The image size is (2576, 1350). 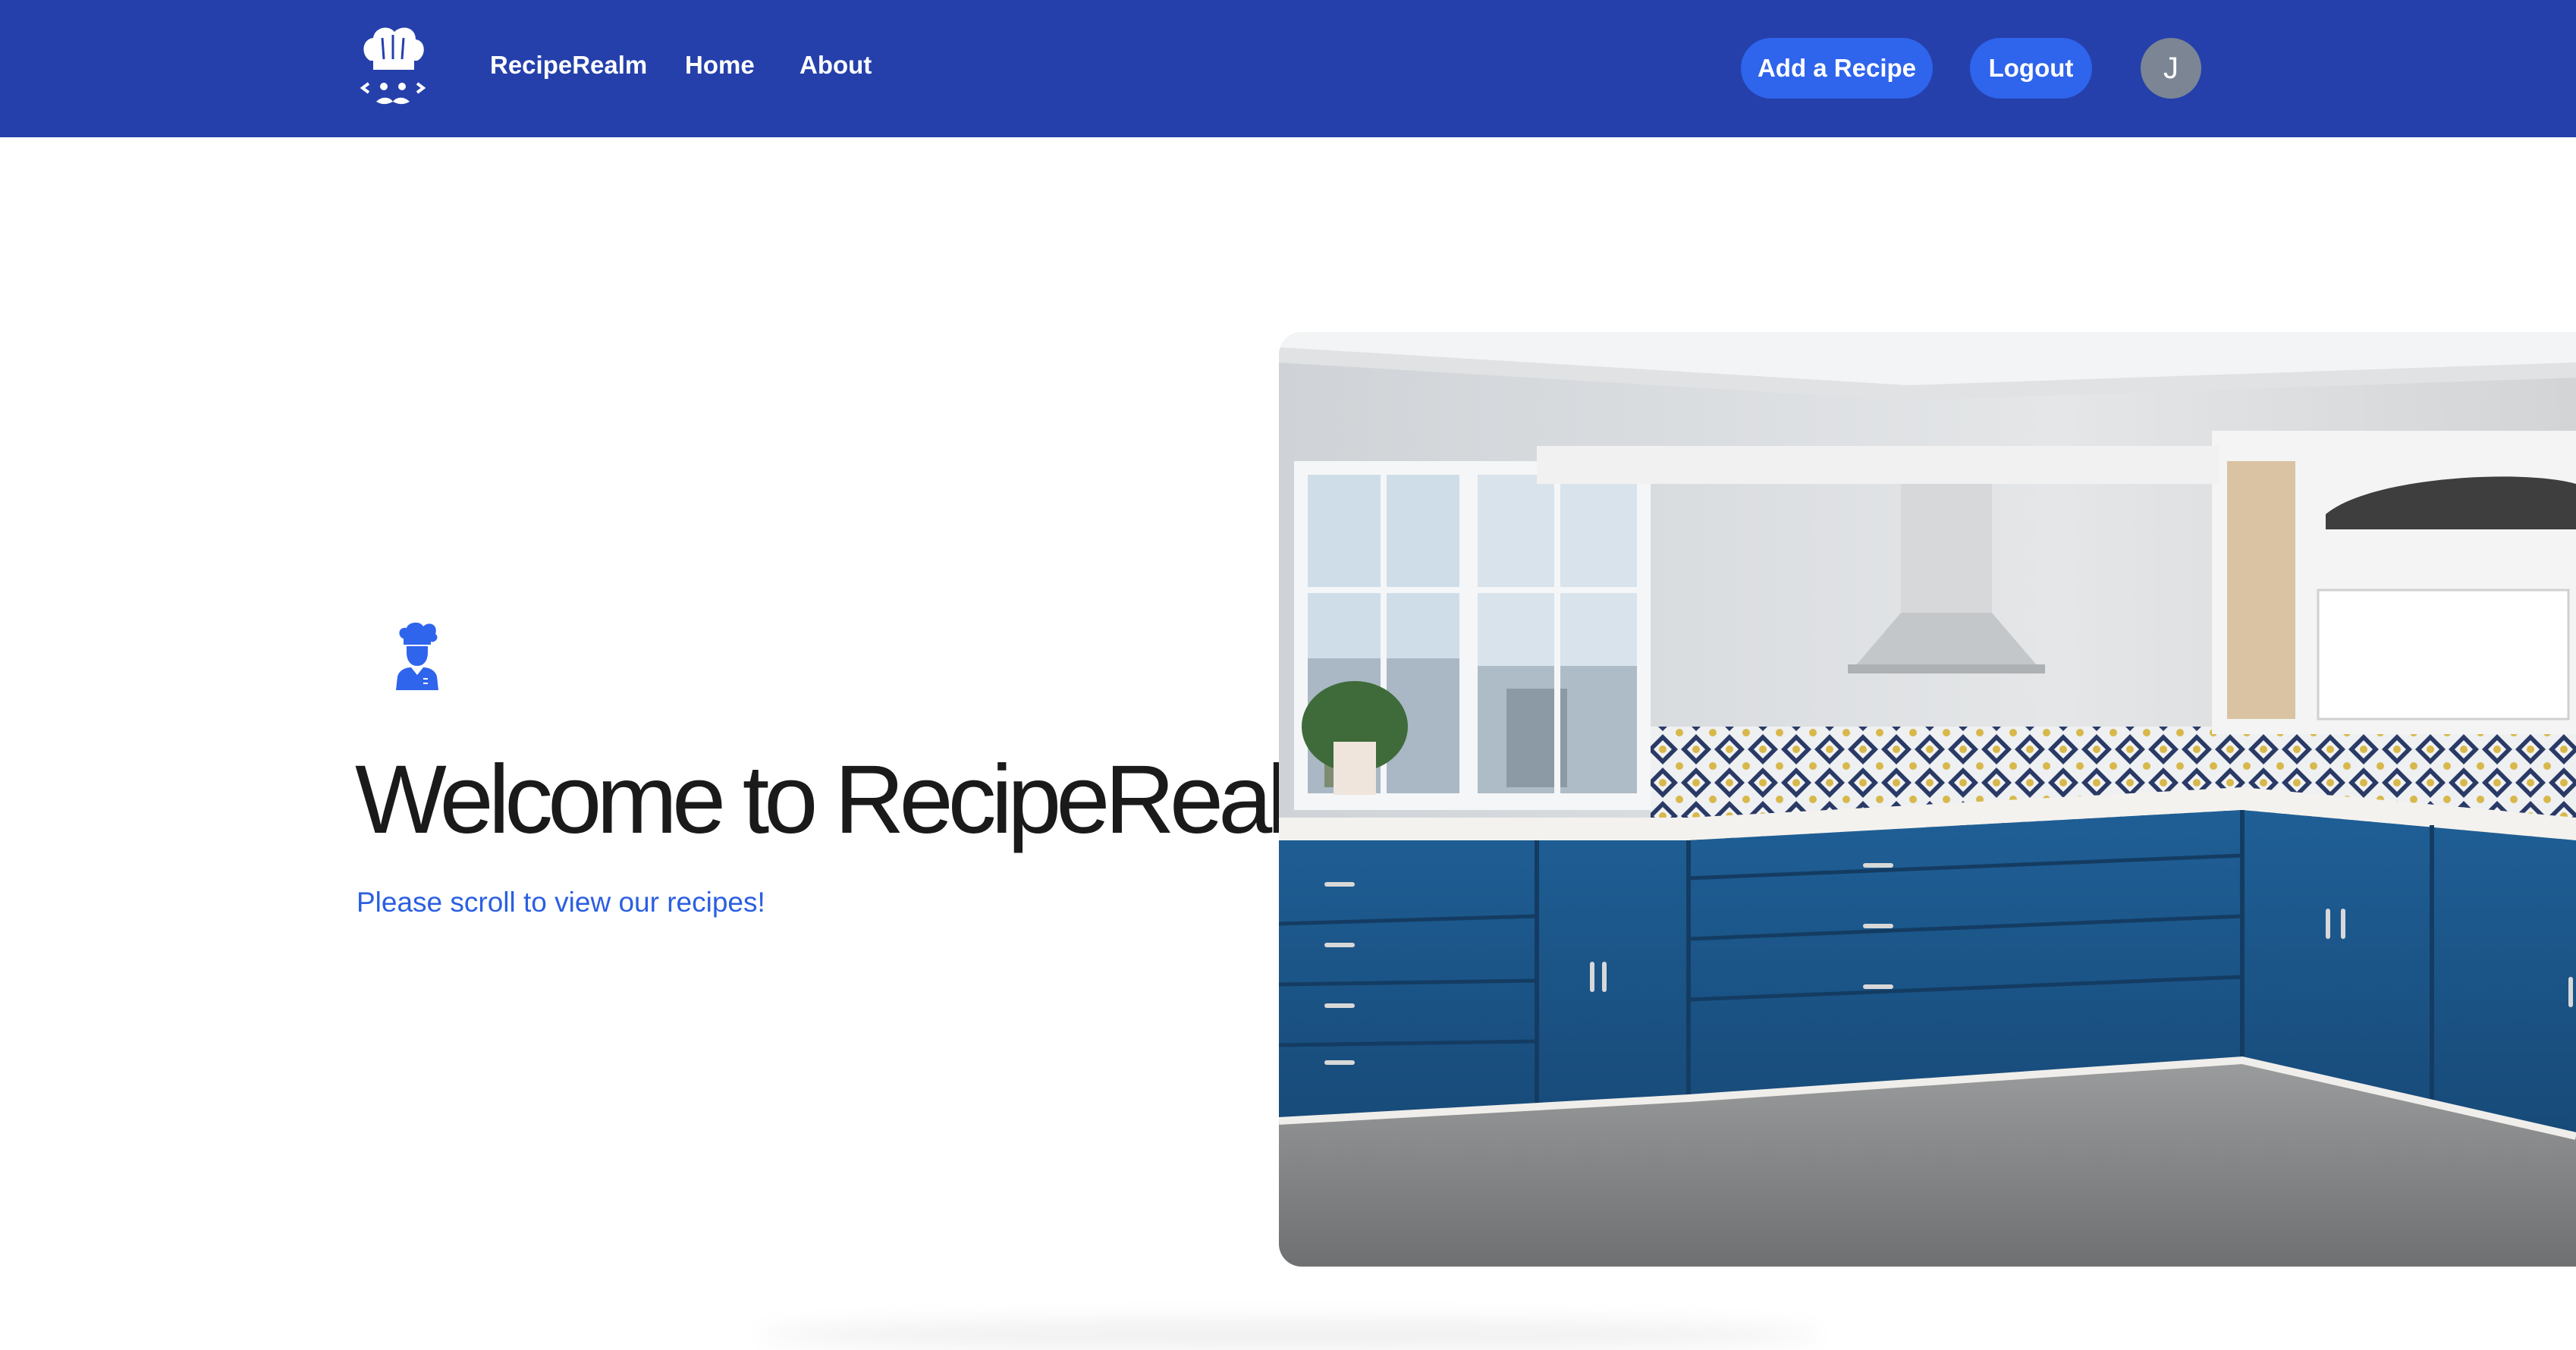 What do you see at coordinates (568, 65) in the screenshot?
I see `nav-brand-link: RecipeRealm` at bounding box center [568, 65].